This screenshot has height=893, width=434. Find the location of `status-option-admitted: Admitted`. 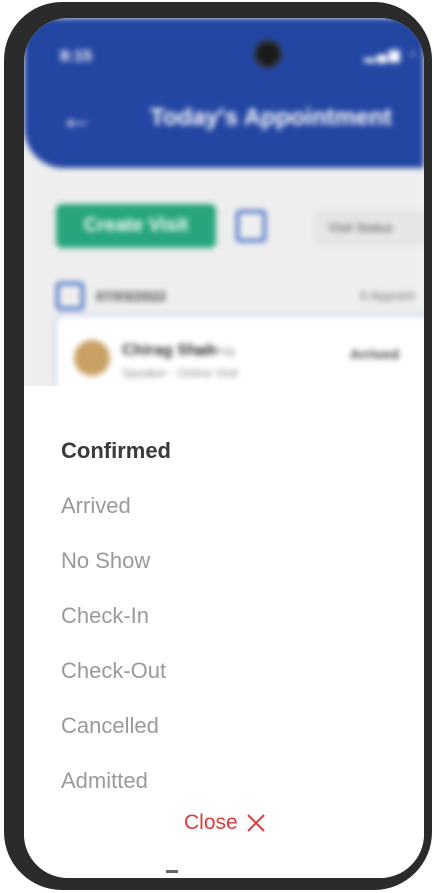

status-option-admitted: Admitted is located at coordinates (104, 781).